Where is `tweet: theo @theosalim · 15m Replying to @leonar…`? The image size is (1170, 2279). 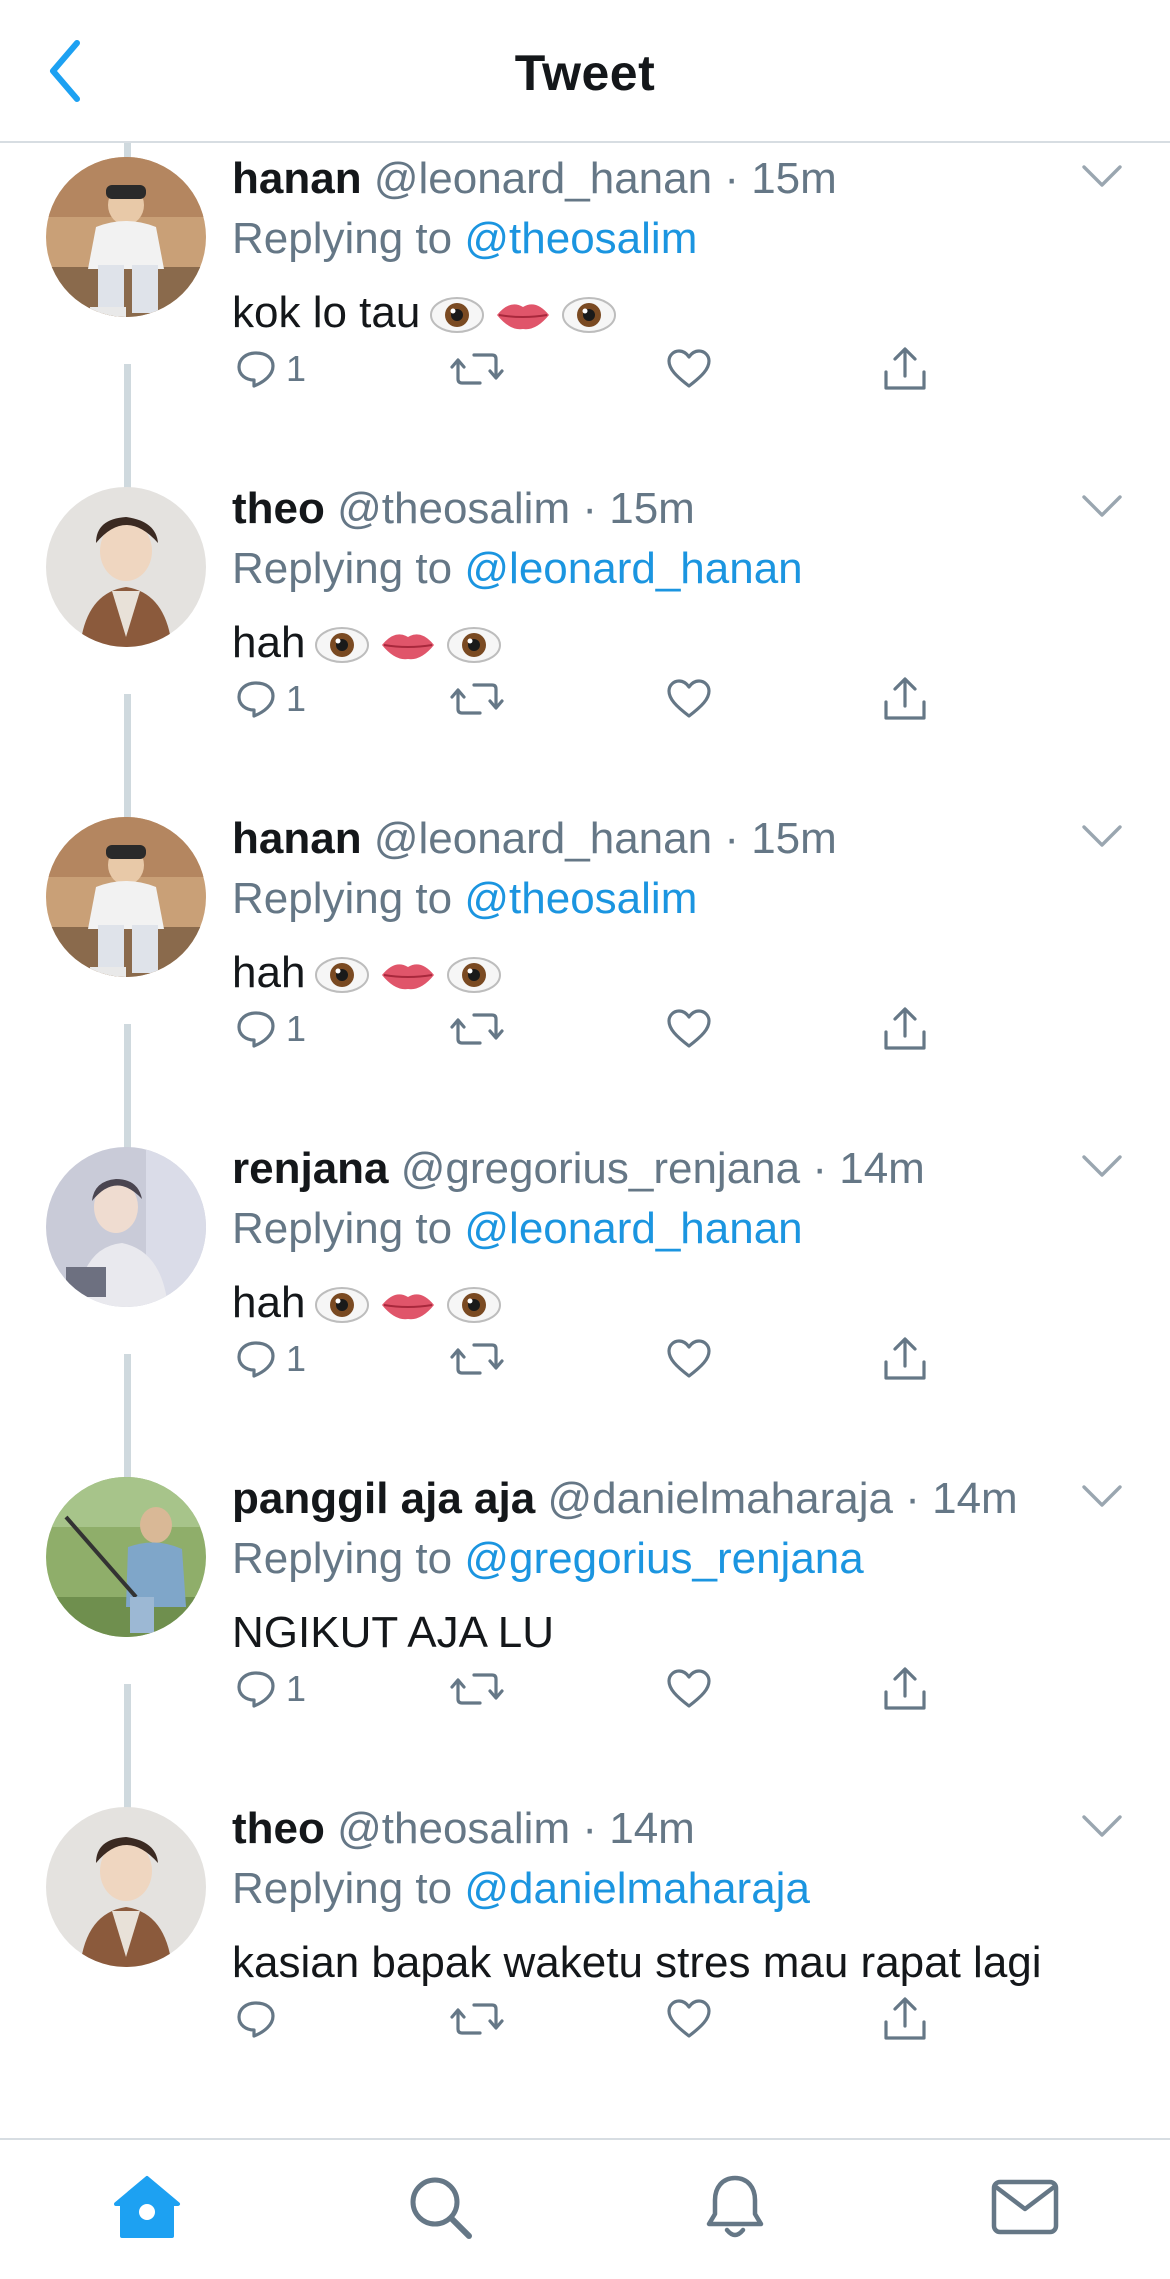
tweet: theo @theosalim · 15m Replying to @leonar… is located at coordinates (585, 598).